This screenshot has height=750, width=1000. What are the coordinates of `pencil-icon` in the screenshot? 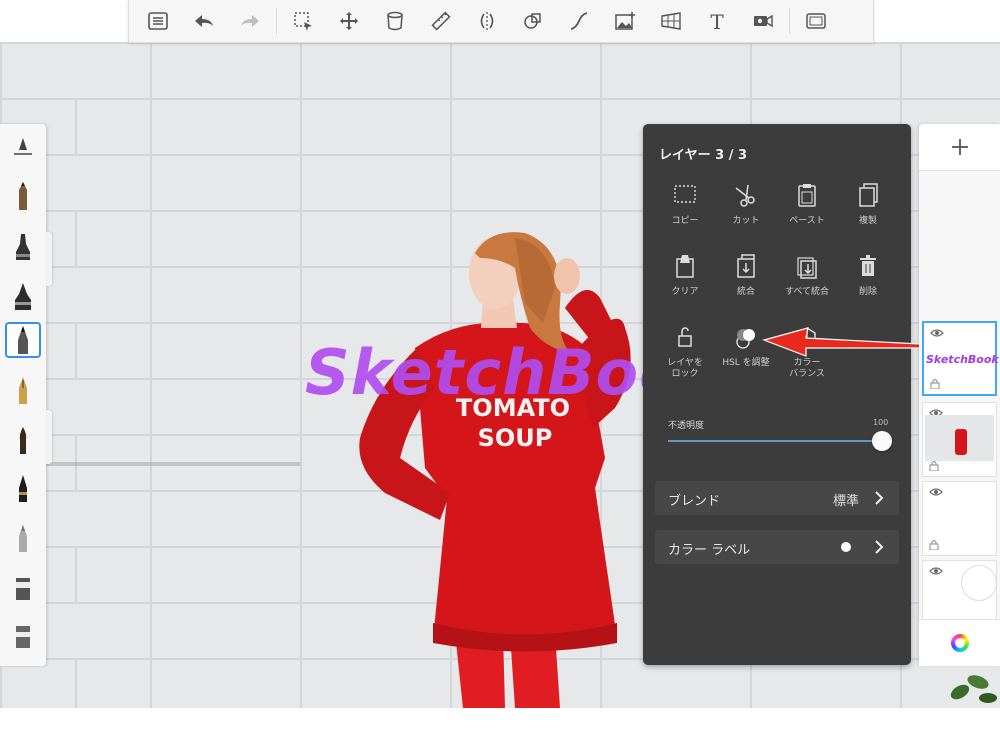 It's located at (23, 196).